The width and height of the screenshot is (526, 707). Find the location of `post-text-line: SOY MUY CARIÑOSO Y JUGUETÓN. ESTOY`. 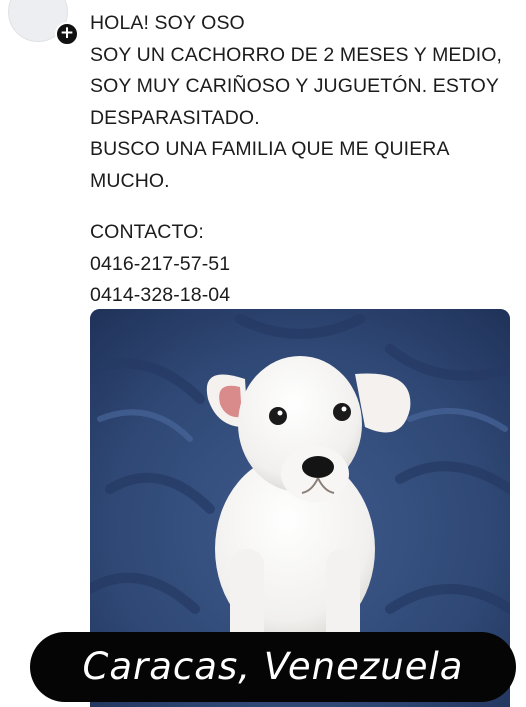

post-text-line: SOY MUY CARIÑOSO Y JUGUETÓN. ESTOY is located at coordinates (295, 86).